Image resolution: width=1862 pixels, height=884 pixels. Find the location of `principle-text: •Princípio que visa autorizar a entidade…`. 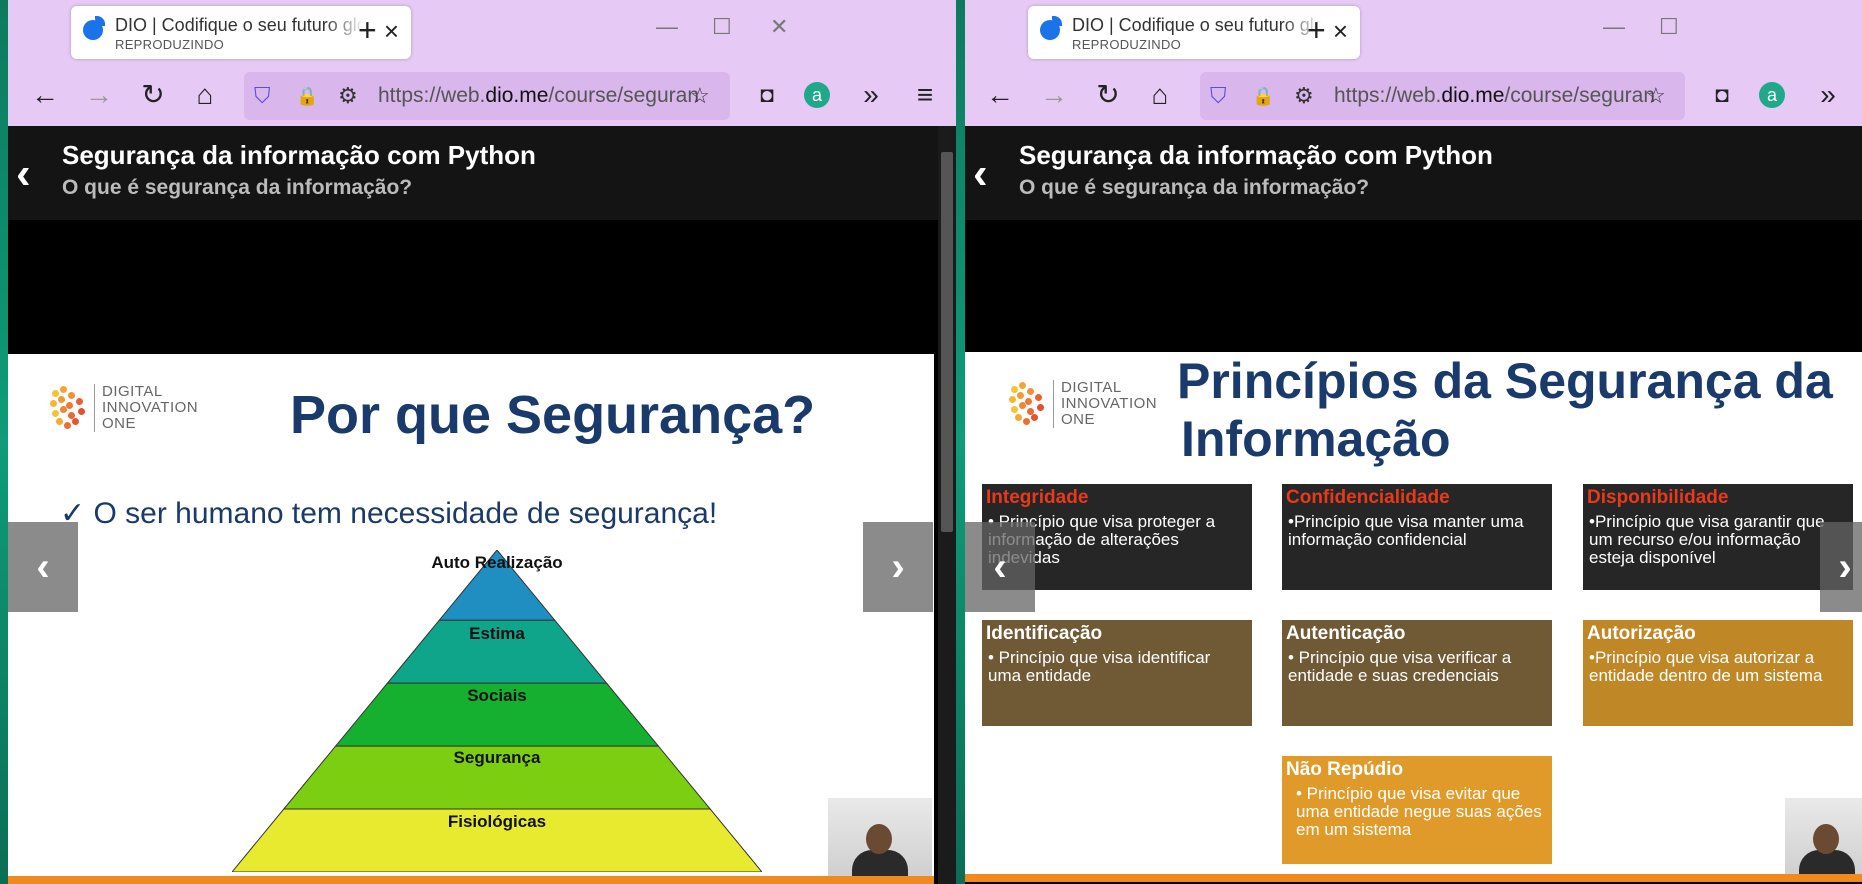

principle-text: •Princípio que visa autorizar a entidade… is located at coordinates (1706, 666).